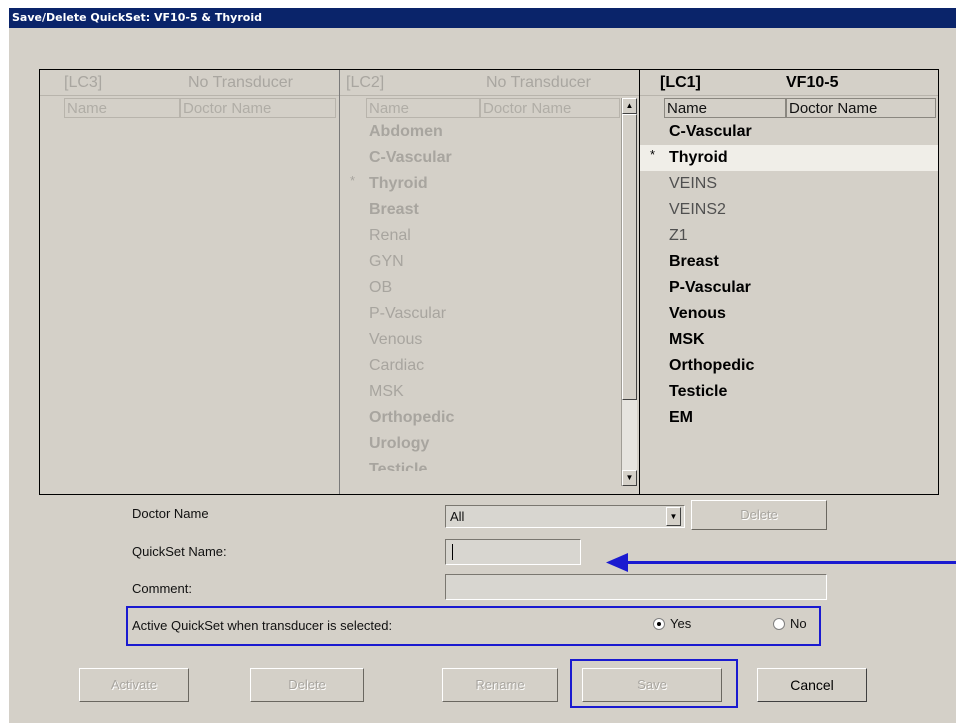 The height and width of the screenshot is (723, 956). I want to click on delete-button: Delete, so click(307, 685).